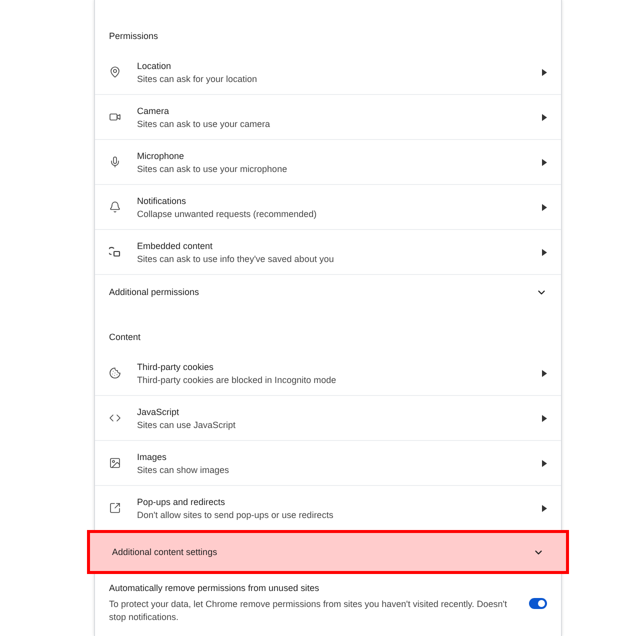 Image resolution: width=640 pixels, height=636 pixels. I want to click on settings-row: Camera Sites can ask to use your camera, so click(328, 116).